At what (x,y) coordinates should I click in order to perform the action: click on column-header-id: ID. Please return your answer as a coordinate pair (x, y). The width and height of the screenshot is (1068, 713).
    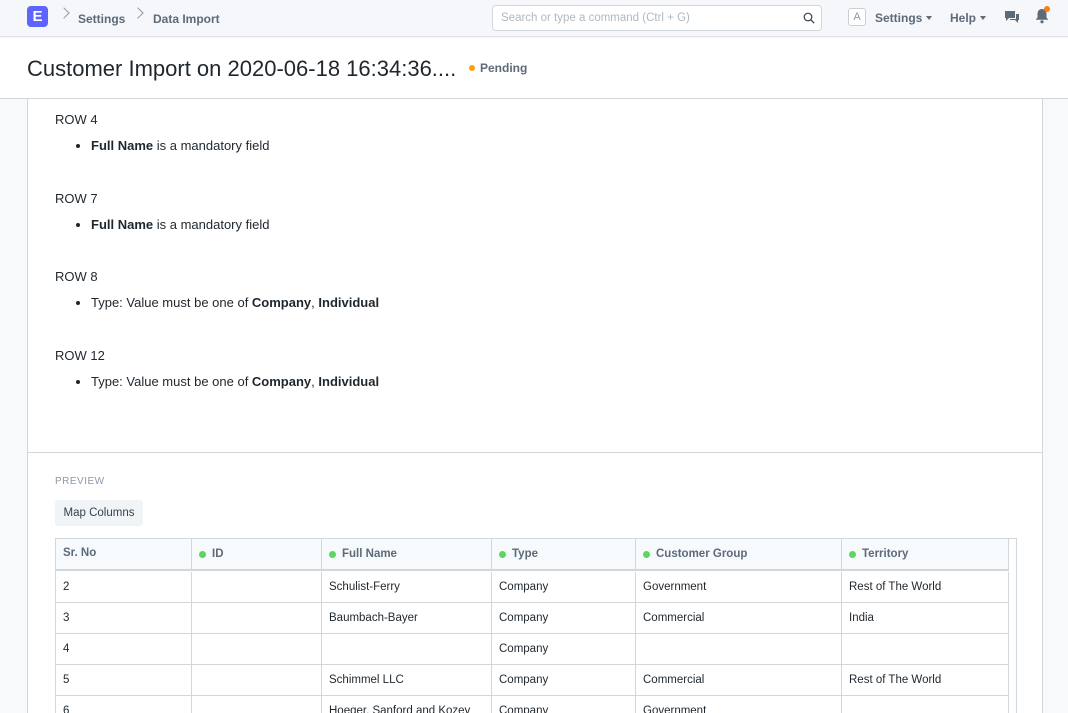
    Looking at the image, I should click on (257, 555).